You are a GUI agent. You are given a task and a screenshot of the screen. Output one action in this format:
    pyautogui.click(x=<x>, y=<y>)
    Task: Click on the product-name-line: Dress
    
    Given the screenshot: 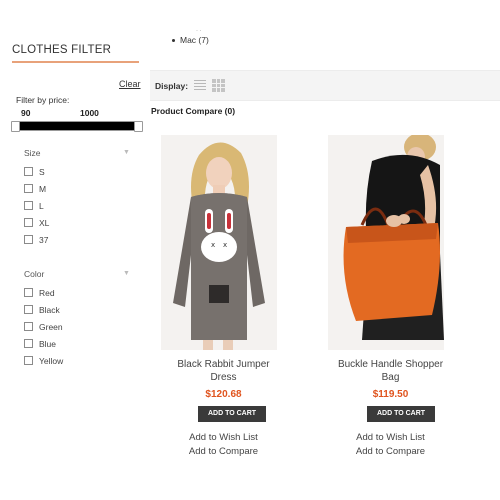 What is the action you would take?
    pyautogui.click(x=223, y=377)
    